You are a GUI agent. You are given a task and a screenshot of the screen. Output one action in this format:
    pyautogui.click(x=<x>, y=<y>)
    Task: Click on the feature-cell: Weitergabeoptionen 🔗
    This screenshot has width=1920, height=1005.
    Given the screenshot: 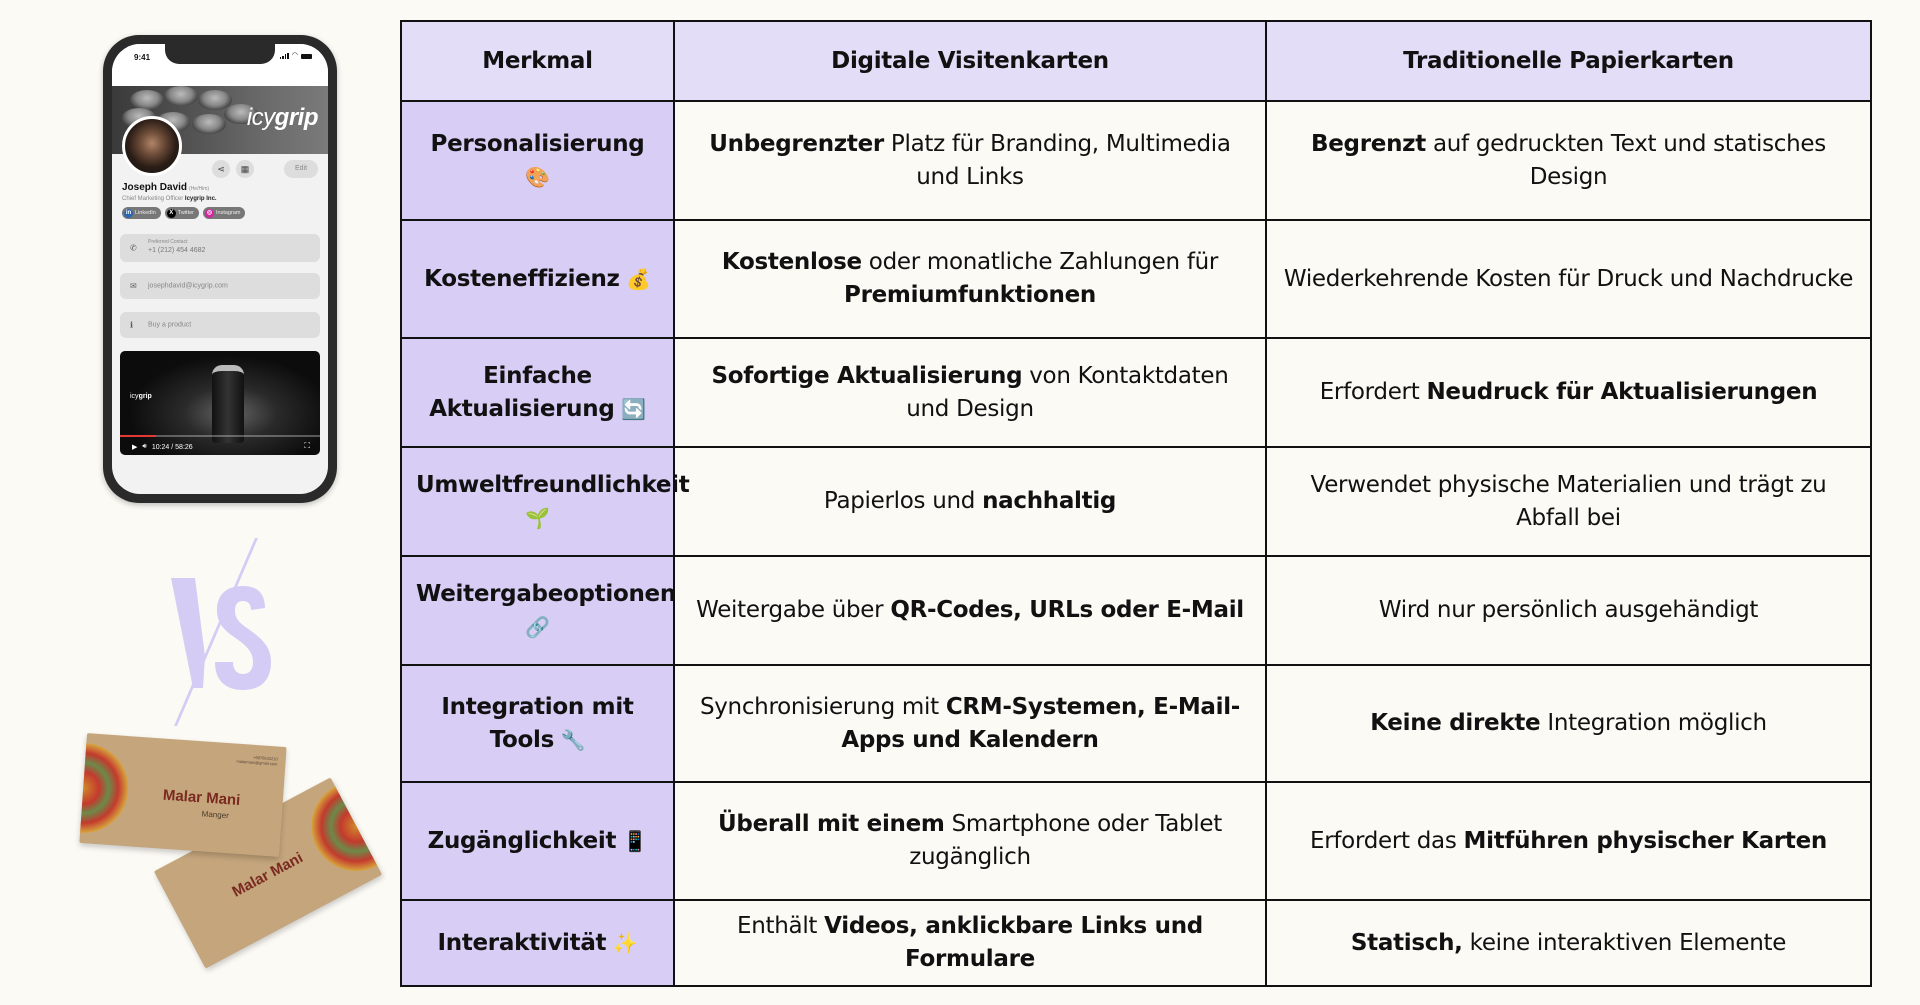 What is the action you would take?
    pyautogui.click(x=538, y=610)
    